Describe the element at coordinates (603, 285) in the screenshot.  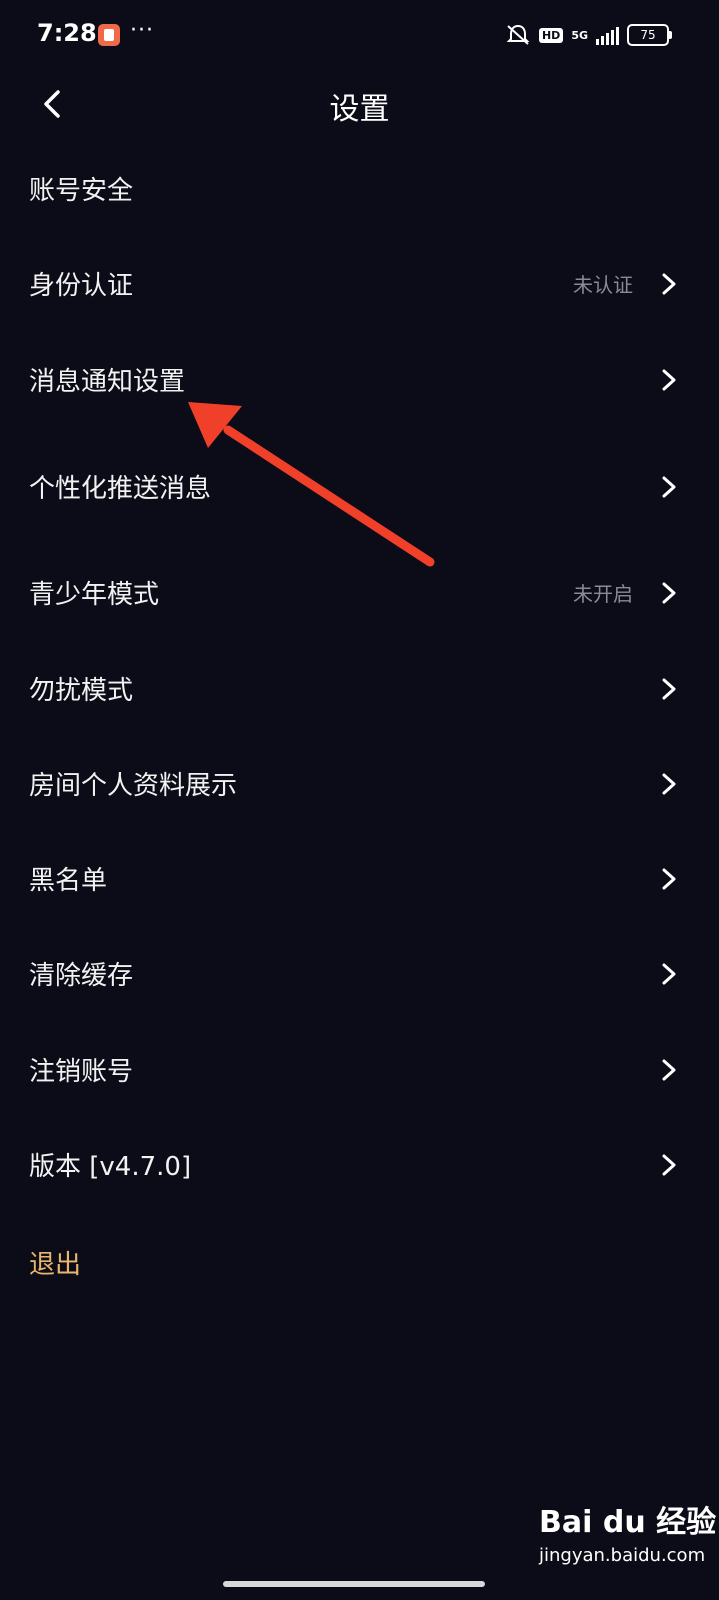
I see `menu-item-status: 未认证` at that location.